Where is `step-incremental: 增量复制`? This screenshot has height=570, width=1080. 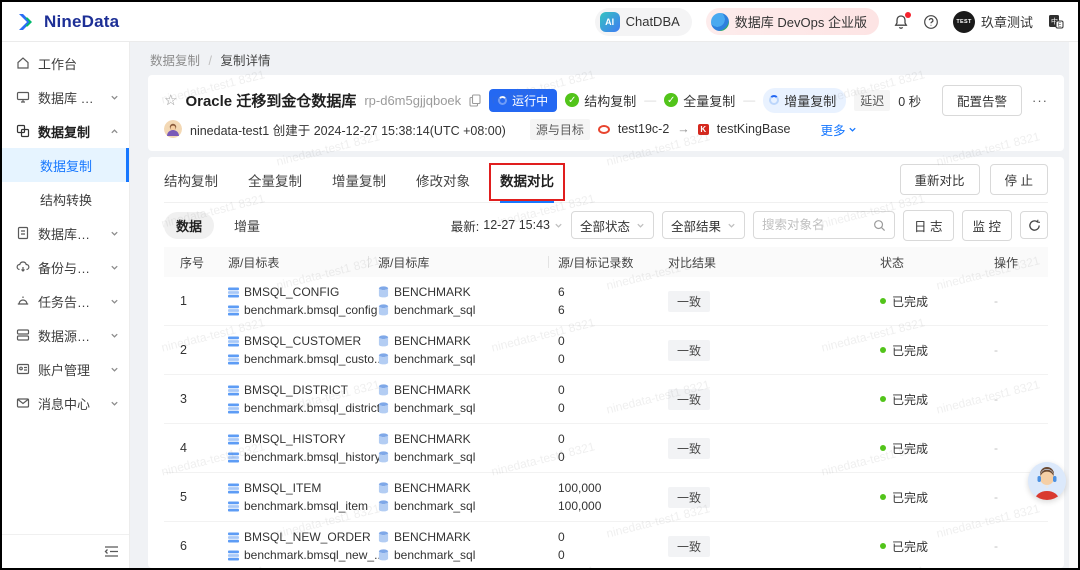
step-incremental: 增量复制 is located at coordinates (805, 100).